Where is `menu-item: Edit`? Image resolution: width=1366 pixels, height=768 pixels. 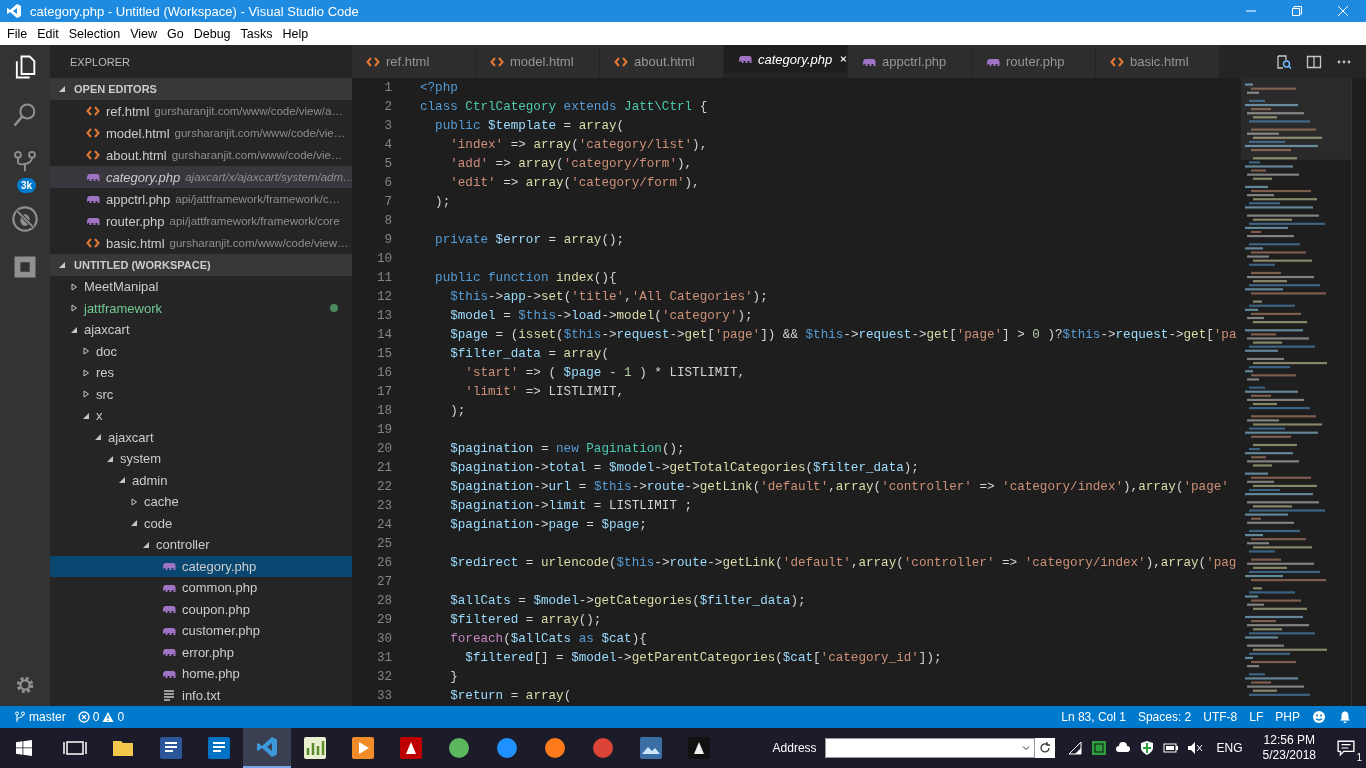 menu-item: Edit is located at coordinates (48, 33).